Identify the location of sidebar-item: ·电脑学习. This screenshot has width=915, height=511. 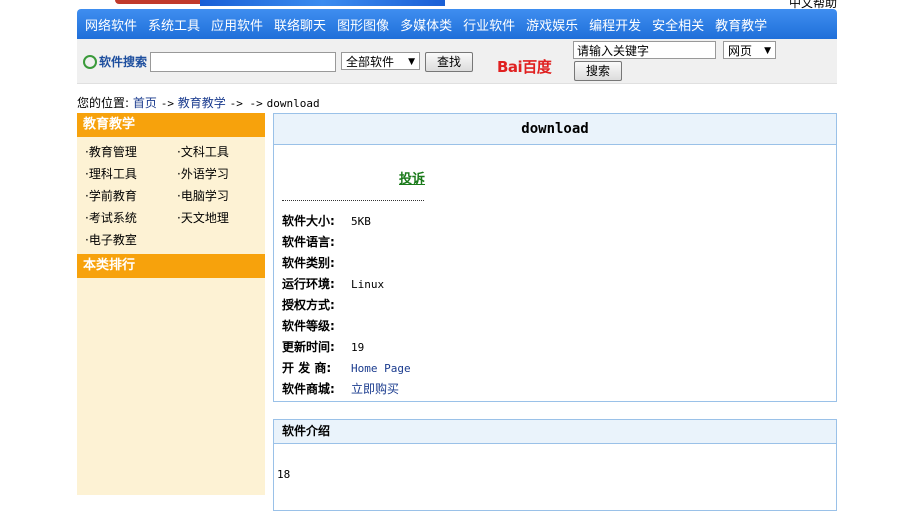
(223, 195).